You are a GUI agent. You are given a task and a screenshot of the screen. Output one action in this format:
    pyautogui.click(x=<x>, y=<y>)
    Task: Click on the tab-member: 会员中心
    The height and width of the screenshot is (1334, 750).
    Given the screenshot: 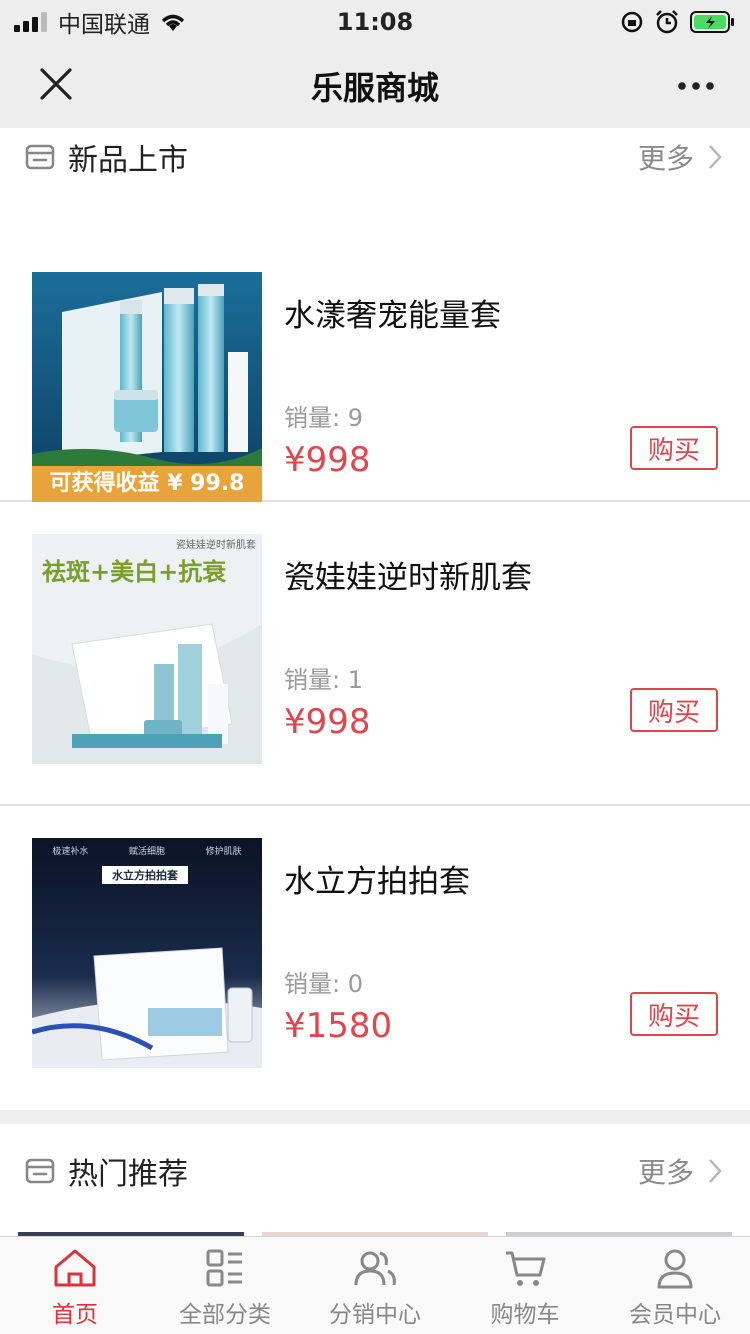 What is the action you would take?
    pyautogui.click(x=675, y=1285)
    